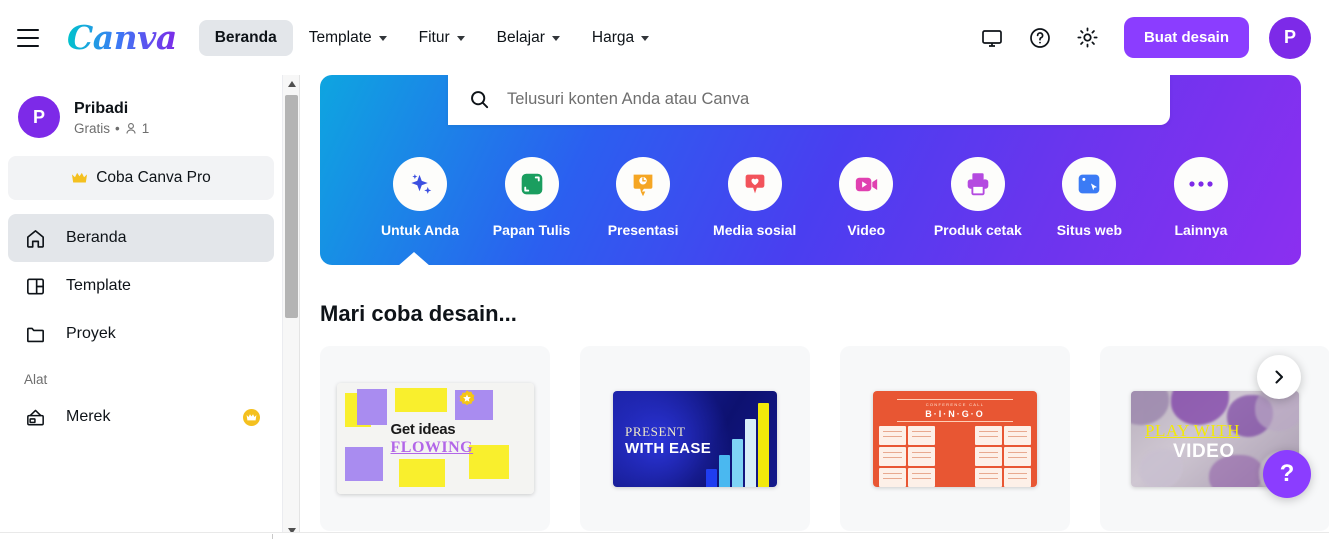 Image resolution: width=1329 pixels, height=539 pixels. I want to click on category-produk-cetak: Produk cetak, so click(978, 197).